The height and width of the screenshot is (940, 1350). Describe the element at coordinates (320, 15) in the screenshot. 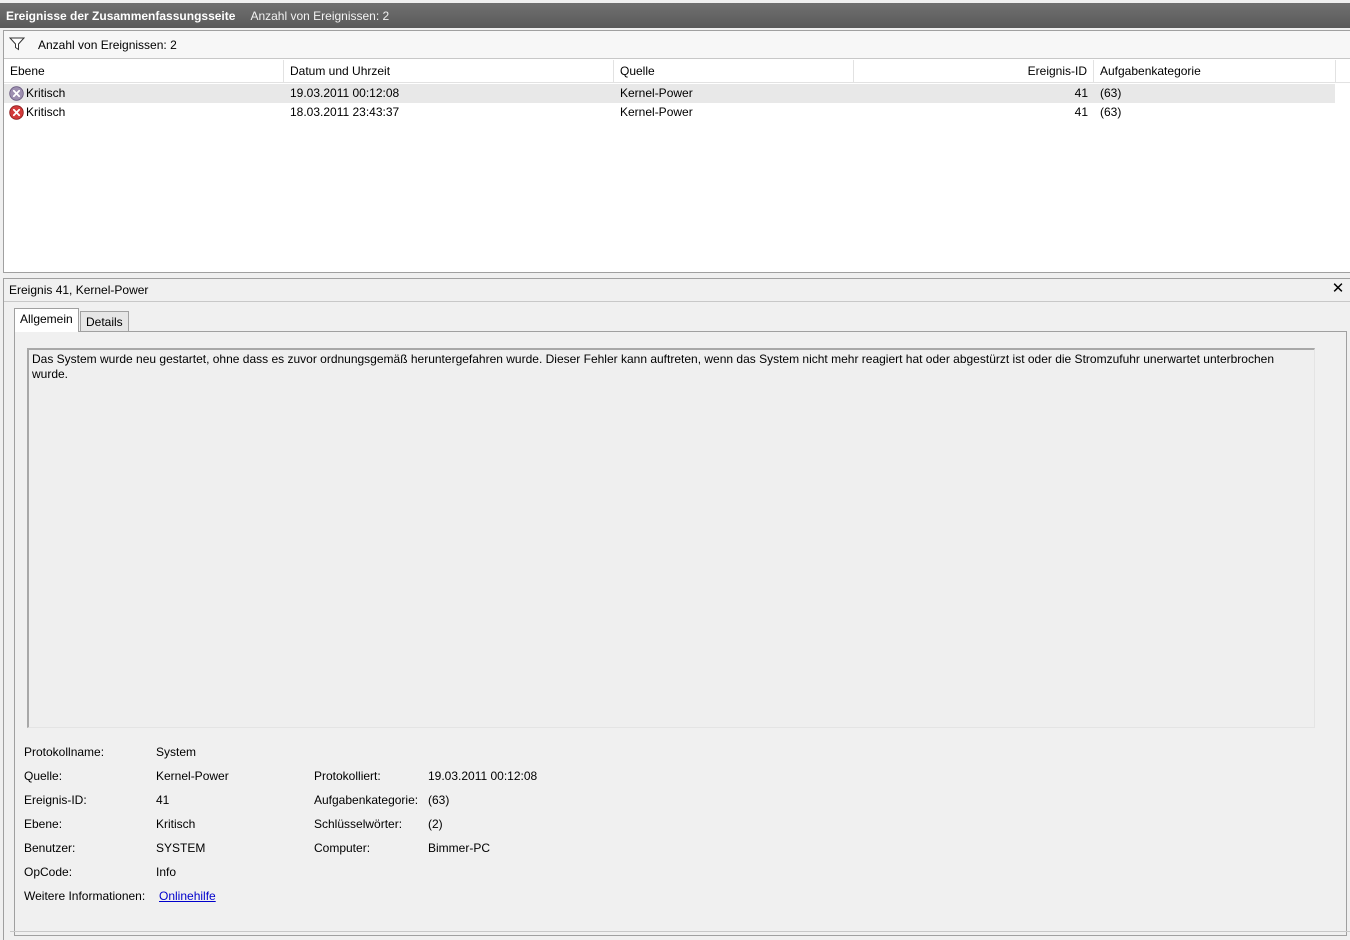

I see `titlebar-event-count: Anzahl von Ereignissen: 2` at that location.